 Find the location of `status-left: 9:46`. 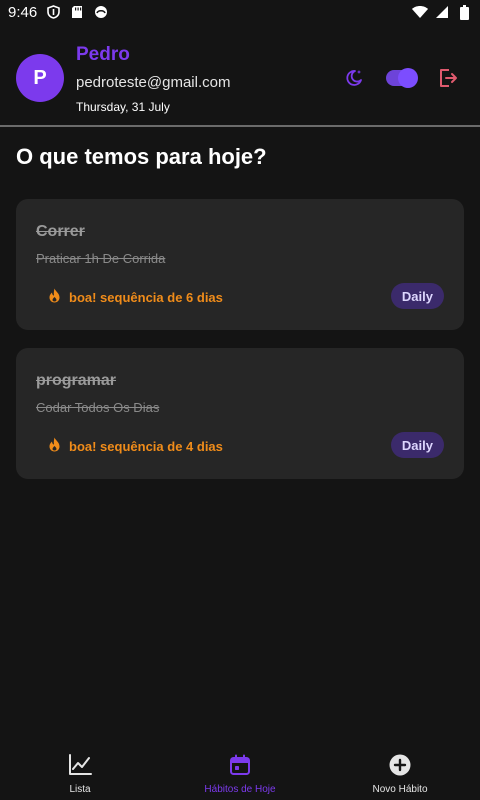

status-left: 9:46 is located at coordinates (58, 12).